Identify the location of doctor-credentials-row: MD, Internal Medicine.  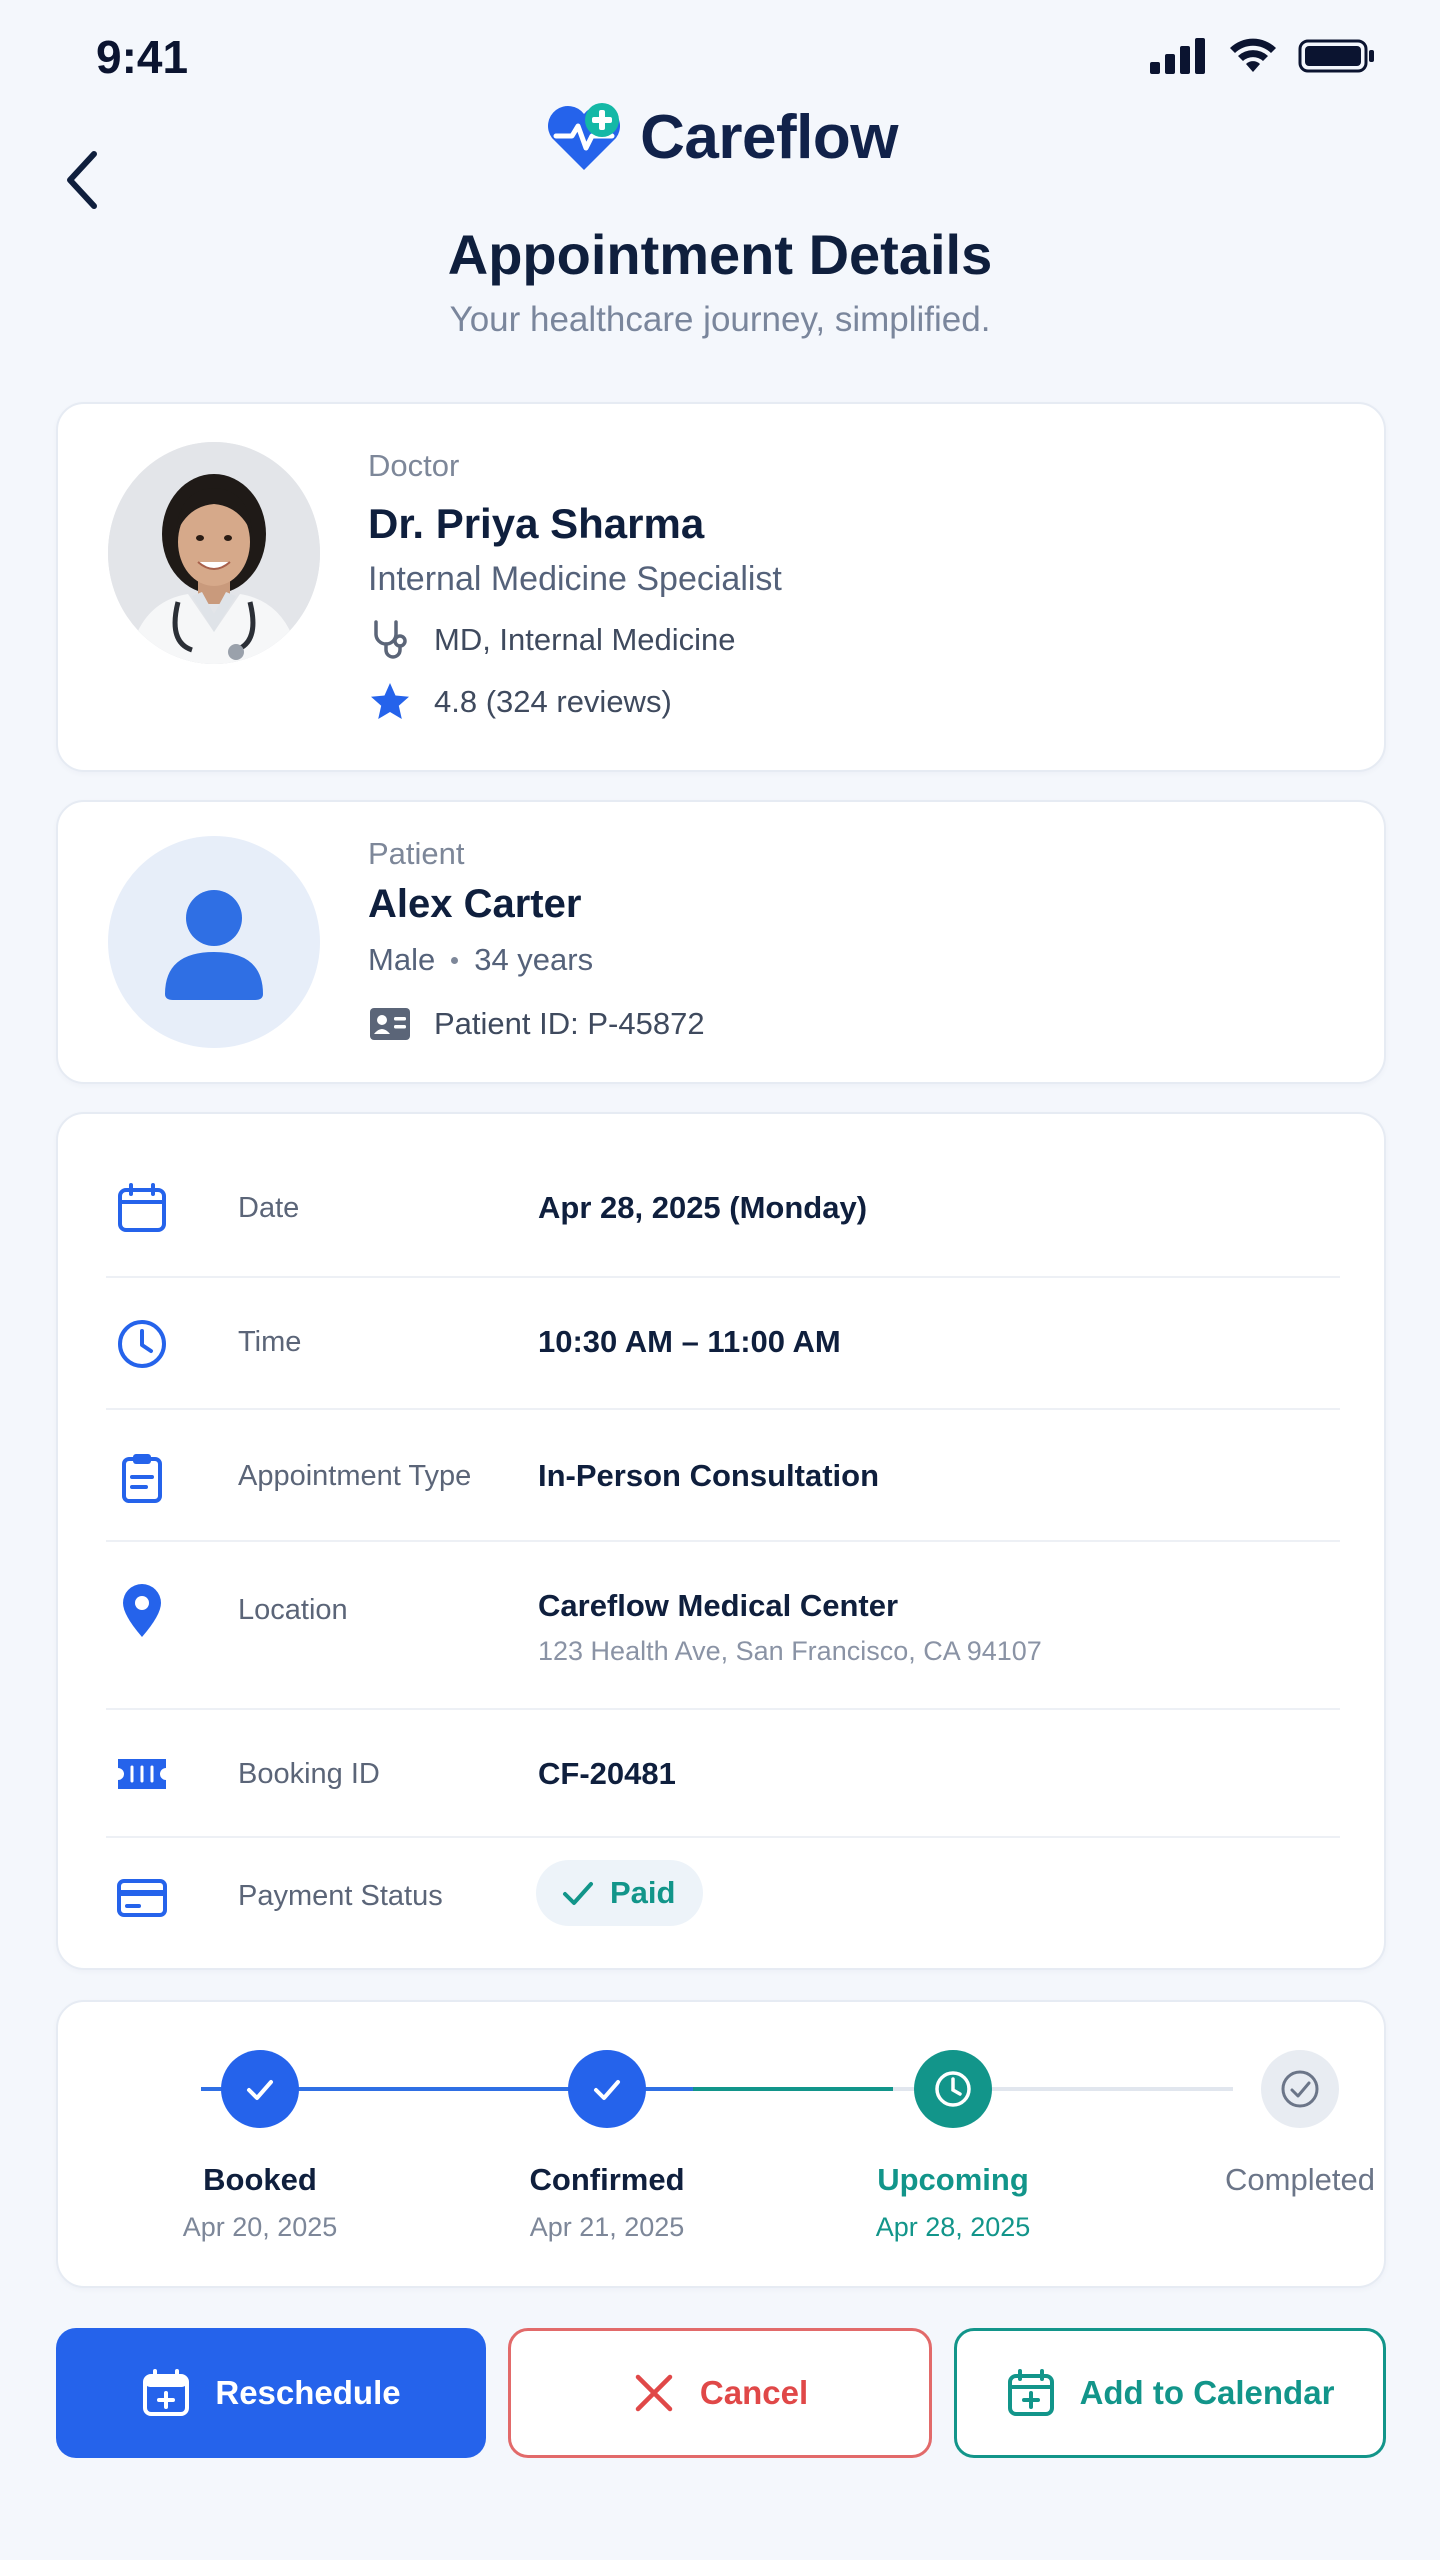
(552, 640).